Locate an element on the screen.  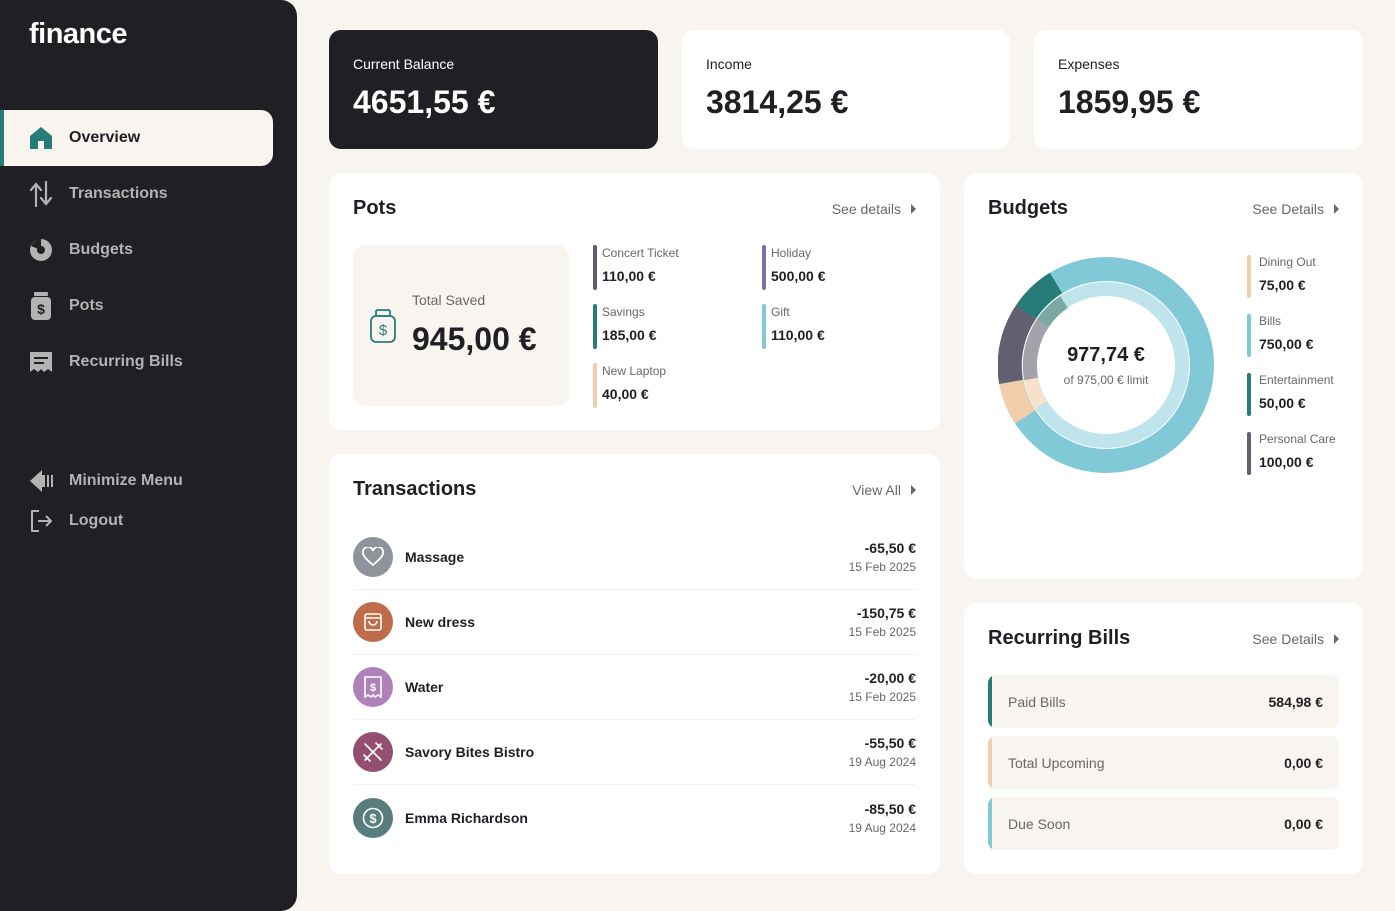
pot-name: Savings is located at coordinates (623, 312).